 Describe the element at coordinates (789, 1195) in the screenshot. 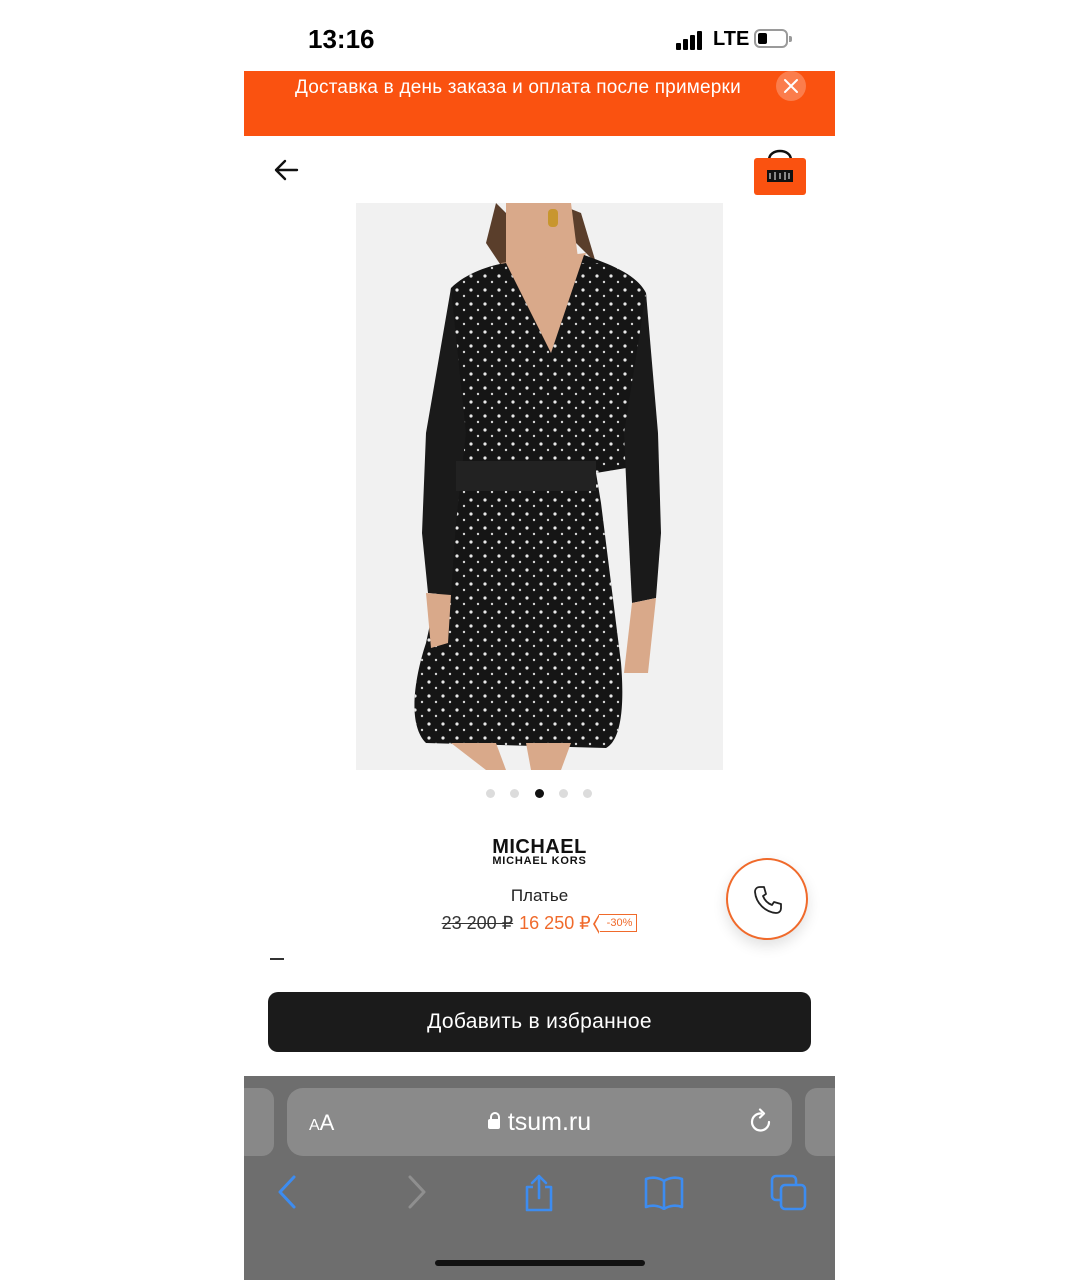

I see `tabs-icon` at that location.